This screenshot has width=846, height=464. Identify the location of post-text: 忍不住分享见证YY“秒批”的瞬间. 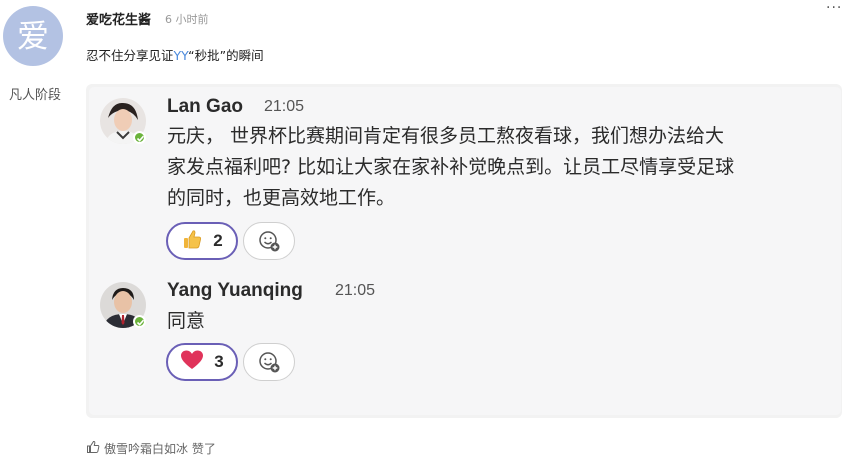
(175, 54).